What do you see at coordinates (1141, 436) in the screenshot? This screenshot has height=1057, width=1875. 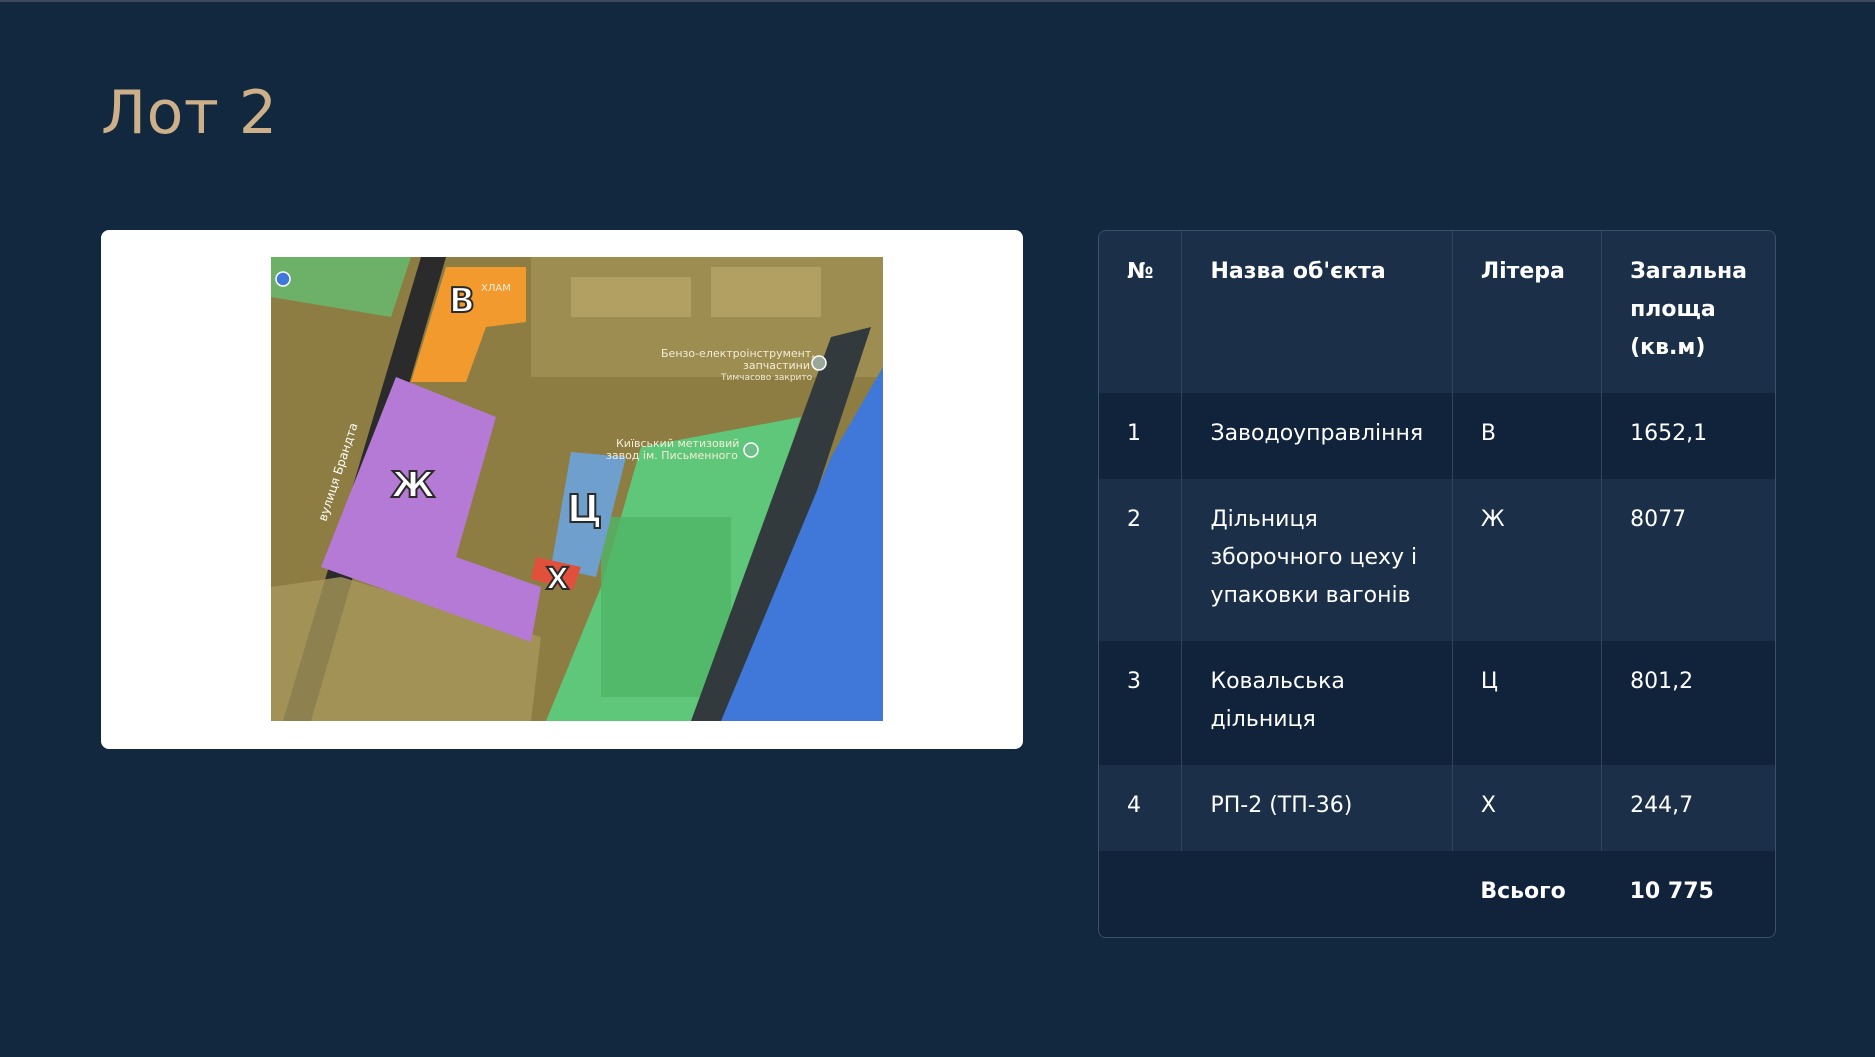 I see `cell-number: 1` at bounding box center [1141, 436].